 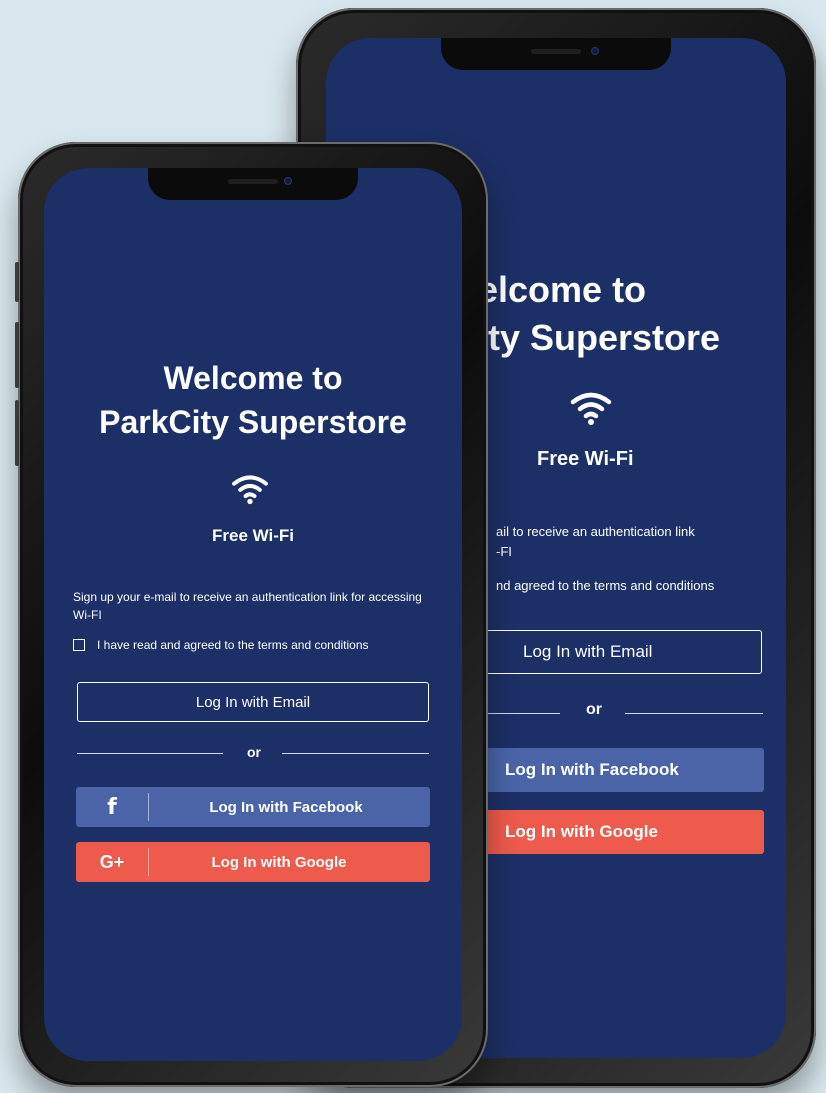 What do you see at coordinates (504, 551) in the screenshot?
I see `back-signup-line2: -FI` at bounding box center [504, 551].